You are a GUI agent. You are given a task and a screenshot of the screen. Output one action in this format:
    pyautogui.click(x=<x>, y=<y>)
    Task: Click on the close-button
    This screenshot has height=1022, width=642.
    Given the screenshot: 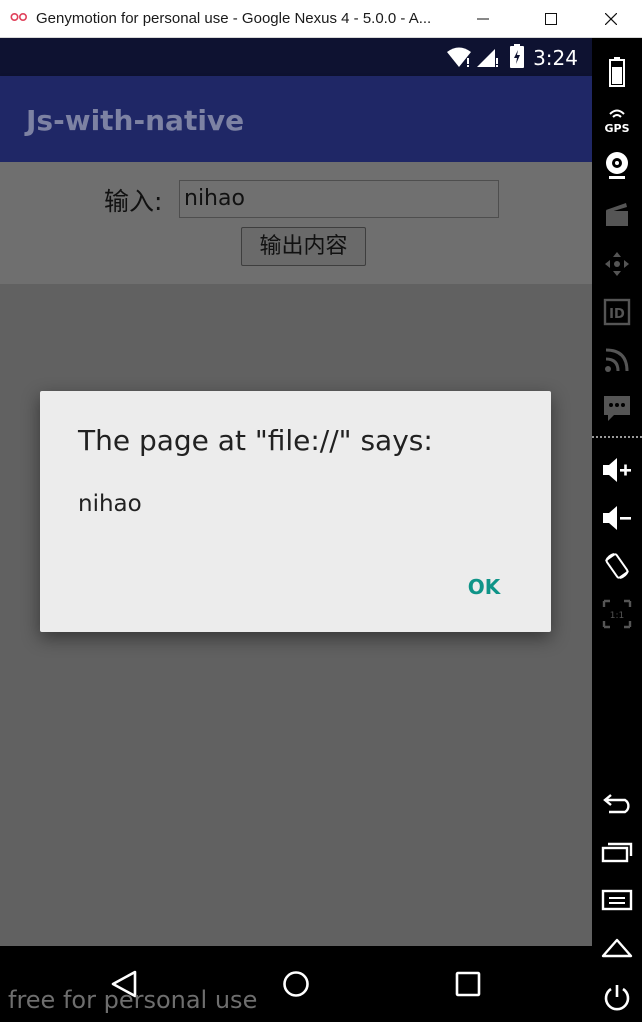 What is the action you would take?
    pyautogui.click(x=611, y=19)
    